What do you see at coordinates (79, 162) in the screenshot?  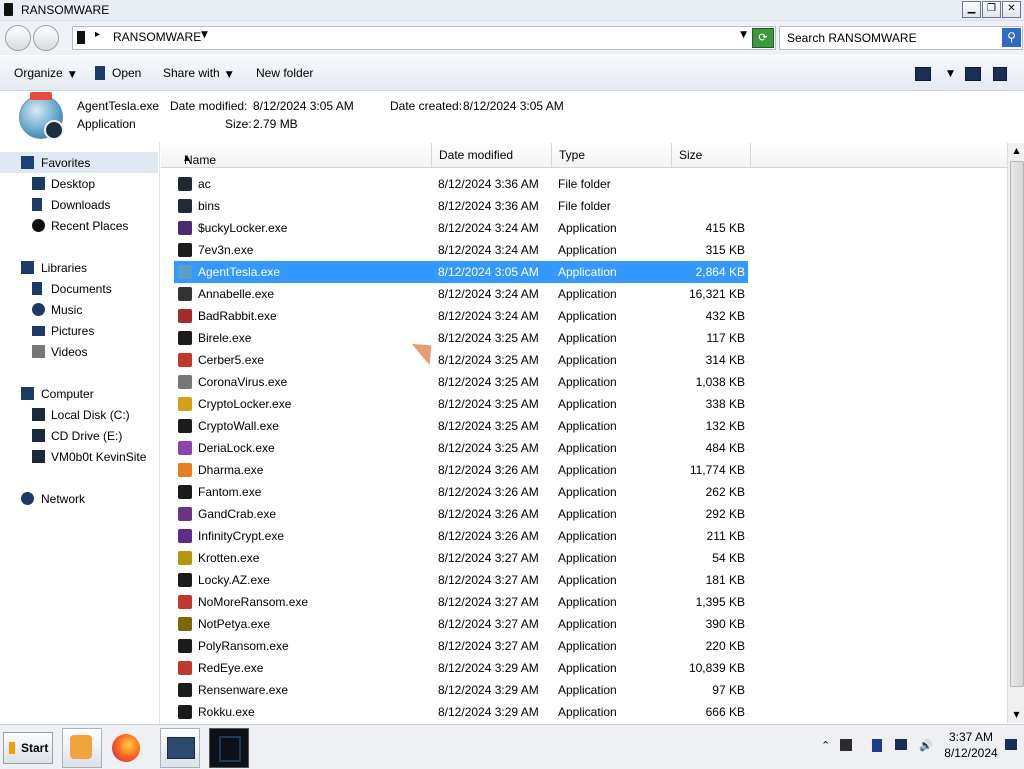 I see `nav-favorites: Favorites` at bounding box center [79, 162].